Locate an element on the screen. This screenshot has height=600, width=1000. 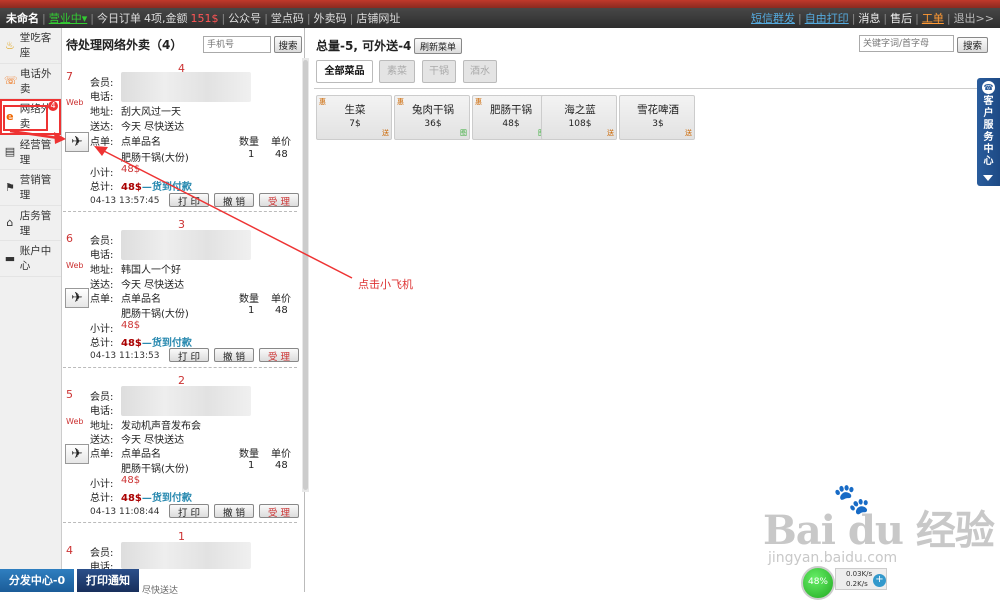
order-number: 4 is located at coordinates (69, 550).